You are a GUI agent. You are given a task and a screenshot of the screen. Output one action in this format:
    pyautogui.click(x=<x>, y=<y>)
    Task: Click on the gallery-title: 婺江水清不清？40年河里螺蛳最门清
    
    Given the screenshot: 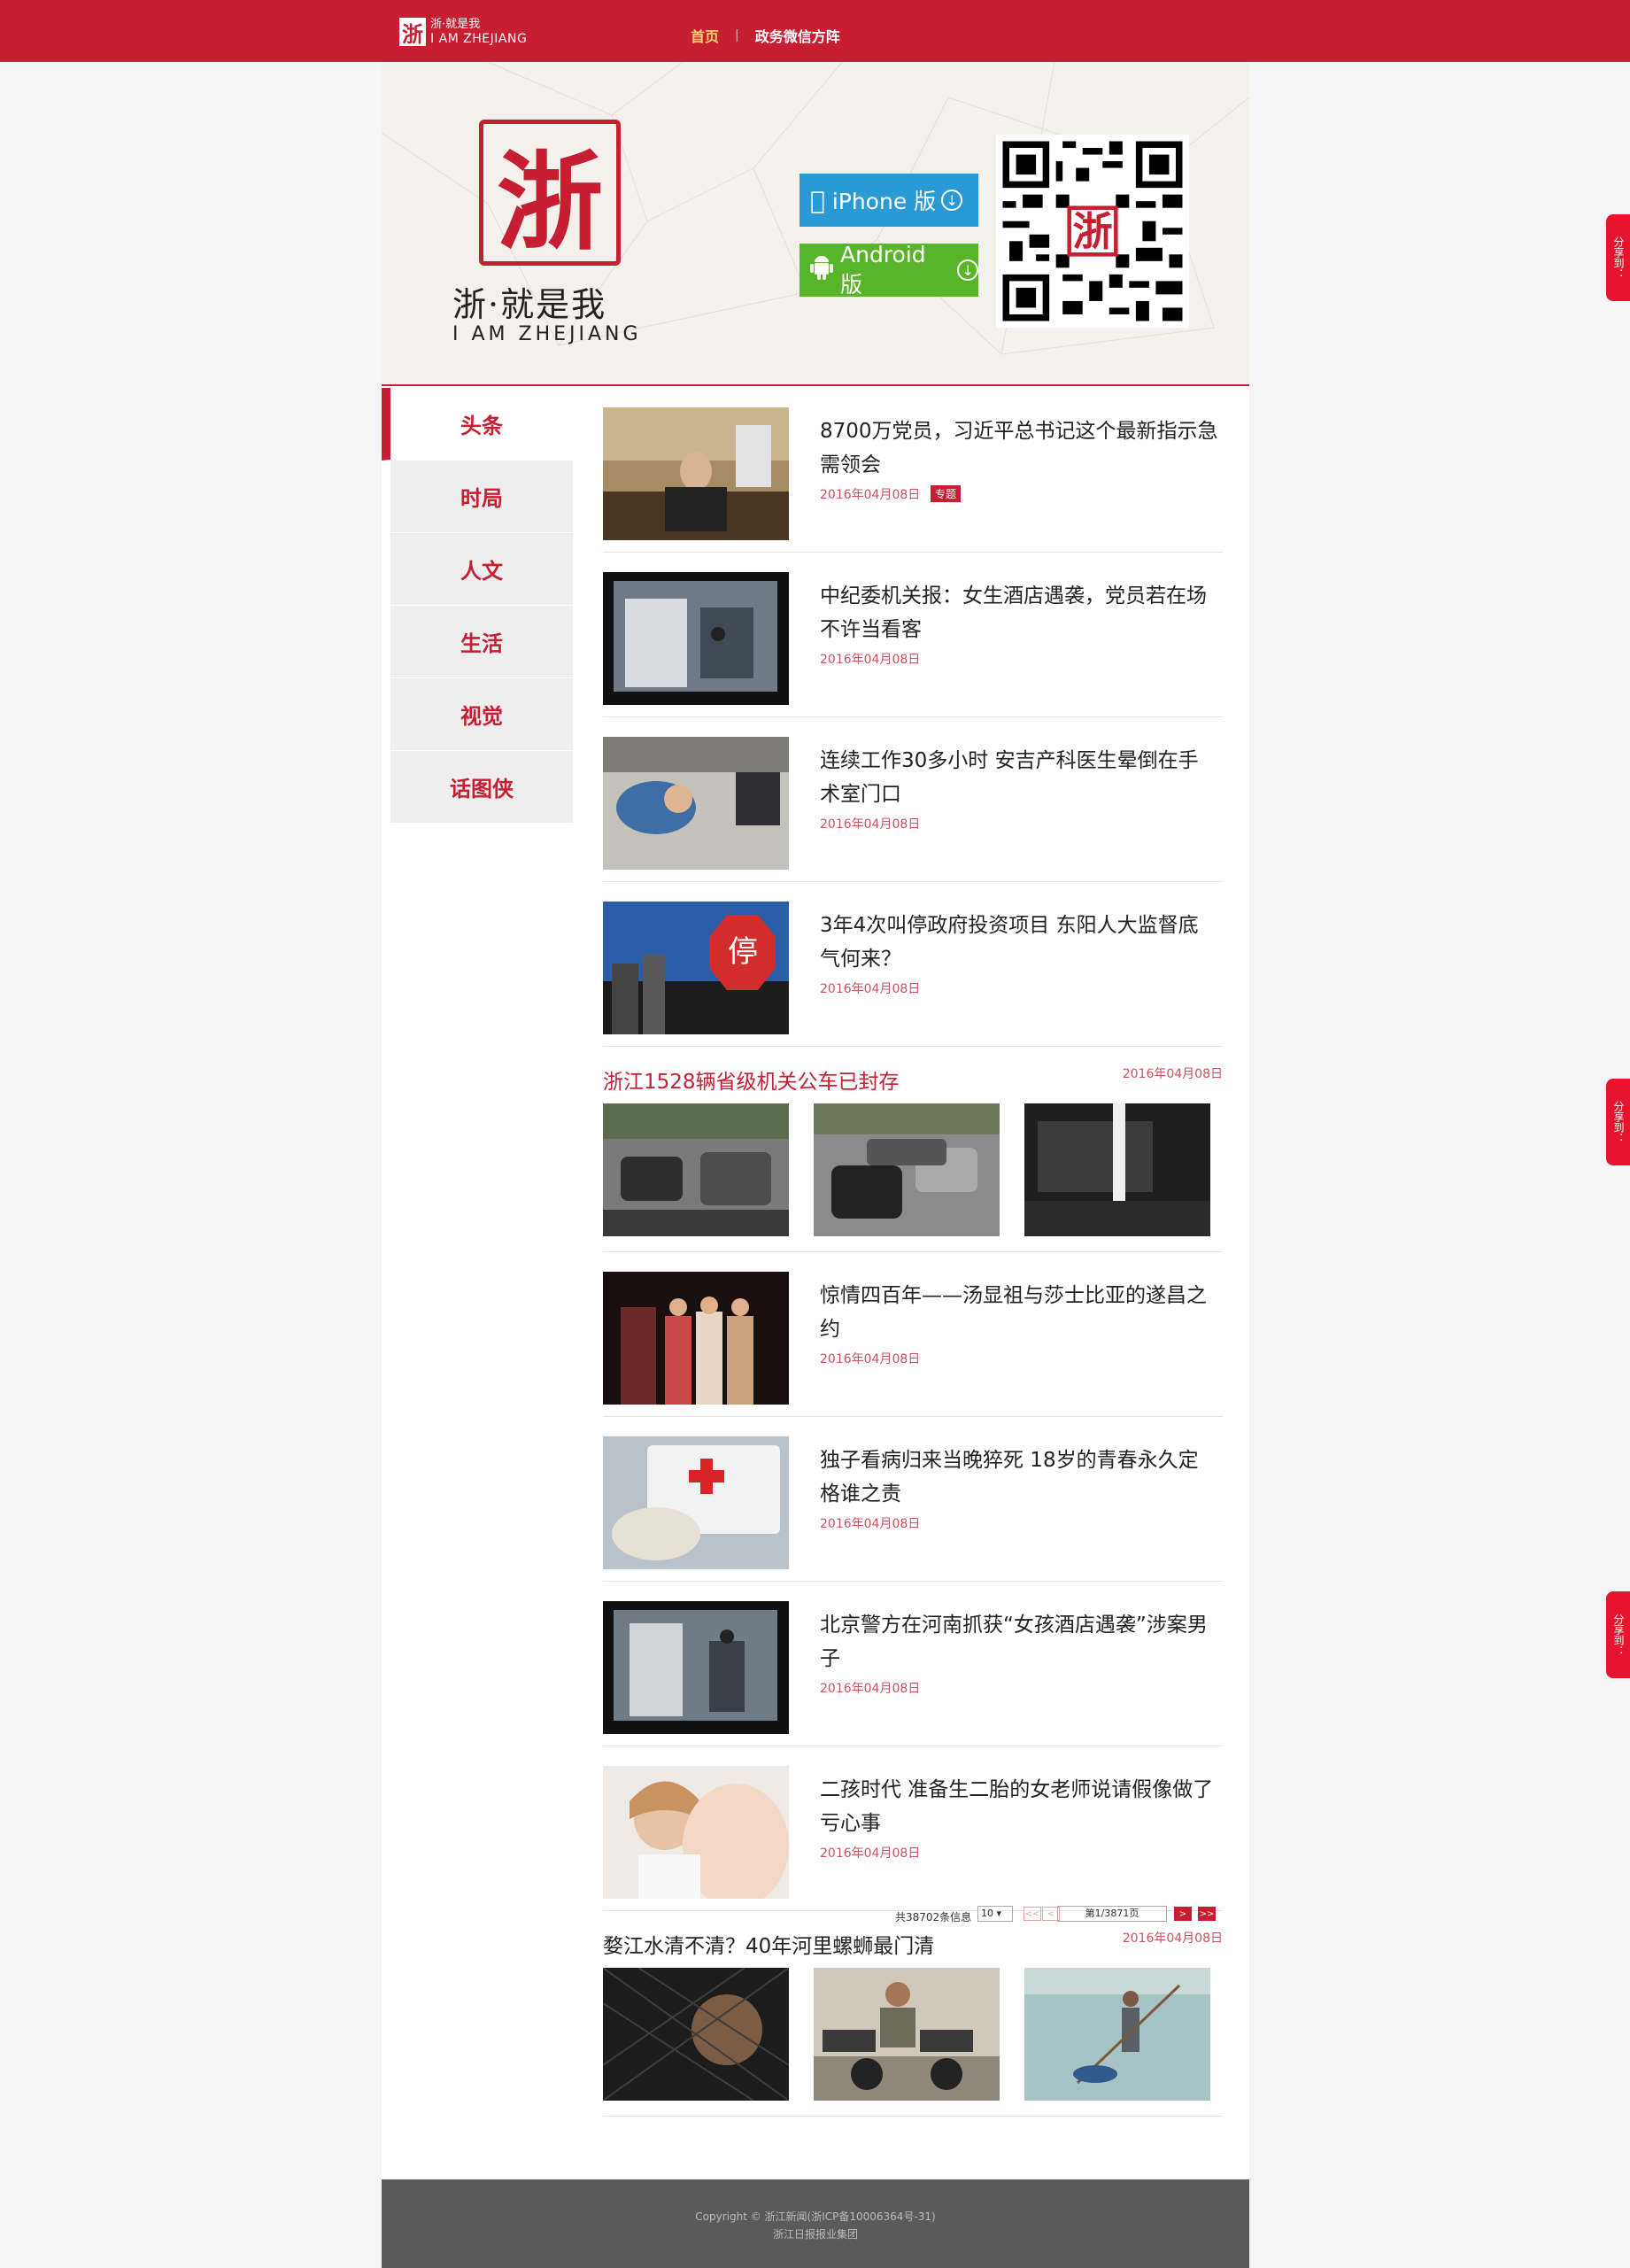 What is the action you would take?
    pyautogui.click(x=768, y=1944)
    